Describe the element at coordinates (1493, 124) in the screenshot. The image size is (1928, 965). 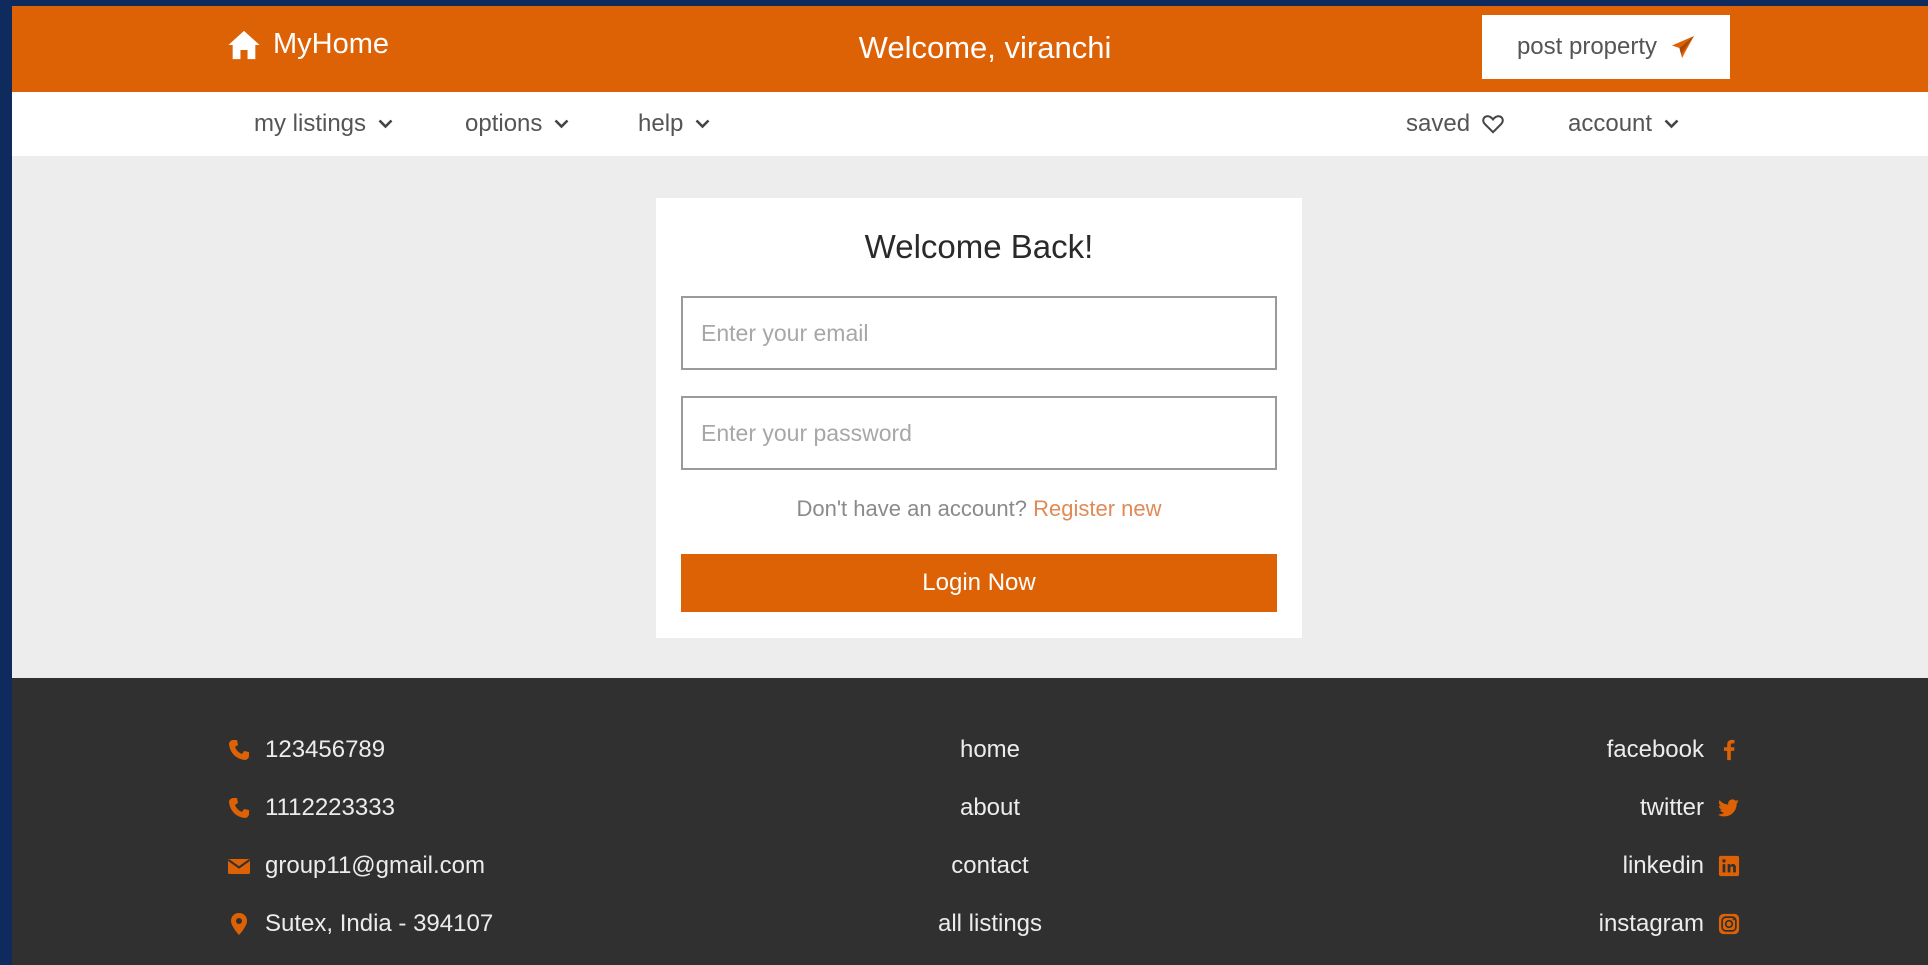
I see `heart-icon` at that location.